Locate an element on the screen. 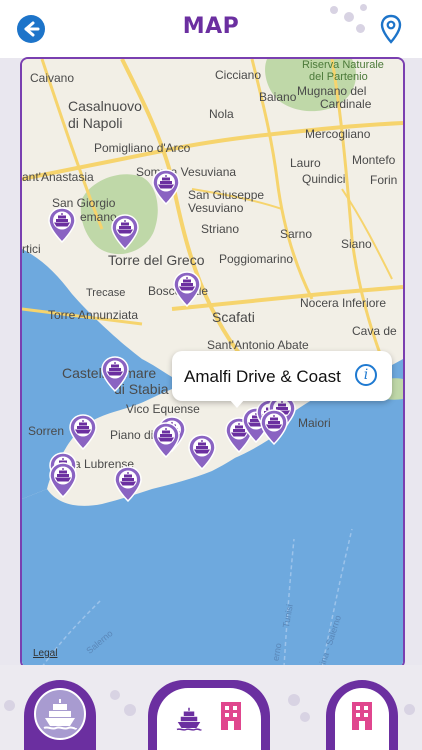 Image resolution: width=422 pixels, height=750 pixels. tab-hotels-inner is located at coordinates (362, 719).